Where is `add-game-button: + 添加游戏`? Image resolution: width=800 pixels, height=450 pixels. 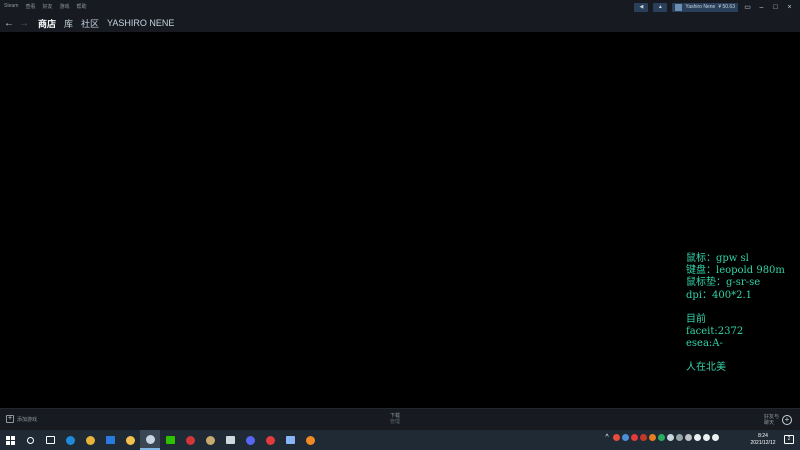
add-game-button: + 添加游戏 is located at coordinates (21, 419).